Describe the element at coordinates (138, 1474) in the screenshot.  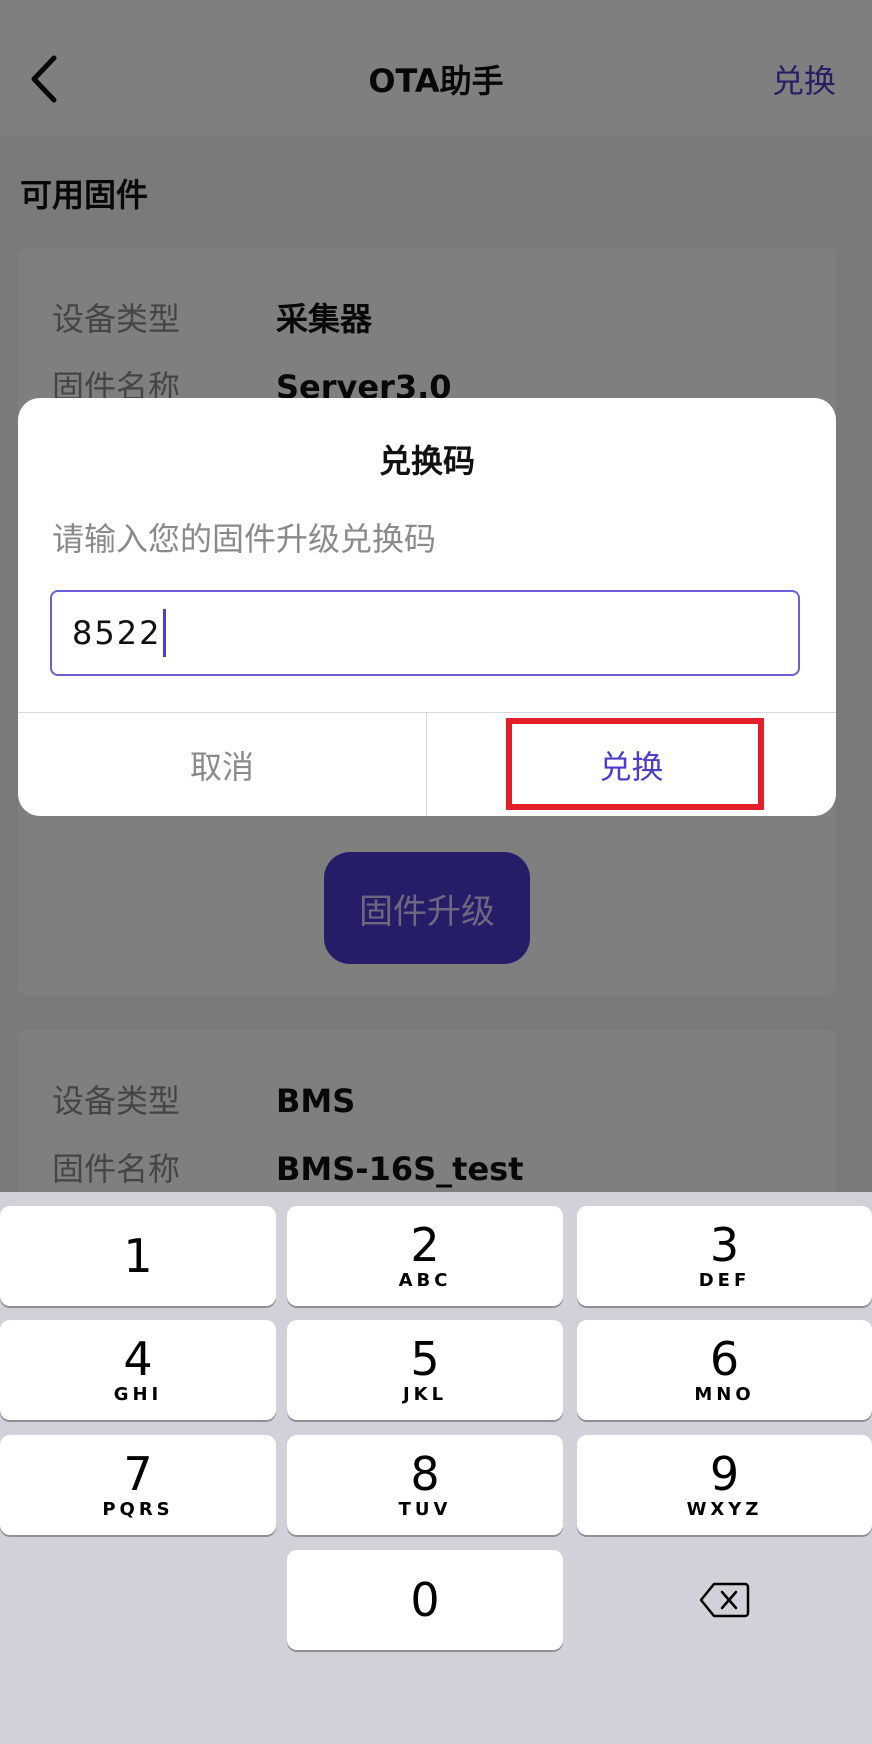
I see `key-number: 7` at that location.